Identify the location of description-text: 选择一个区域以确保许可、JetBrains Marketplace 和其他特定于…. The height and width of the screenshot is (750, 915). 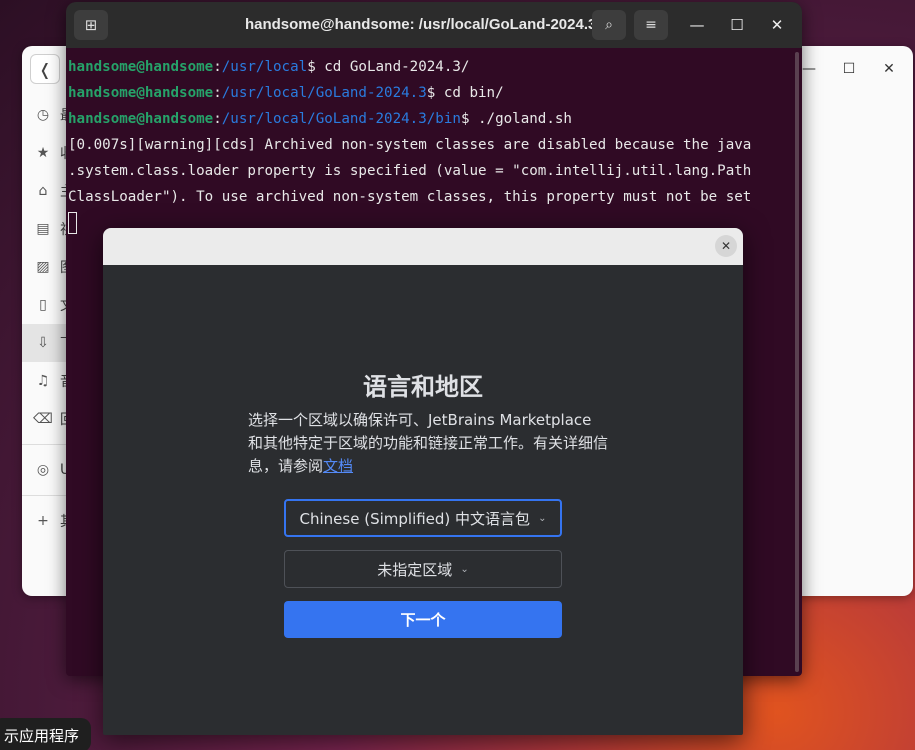
(428, 443).